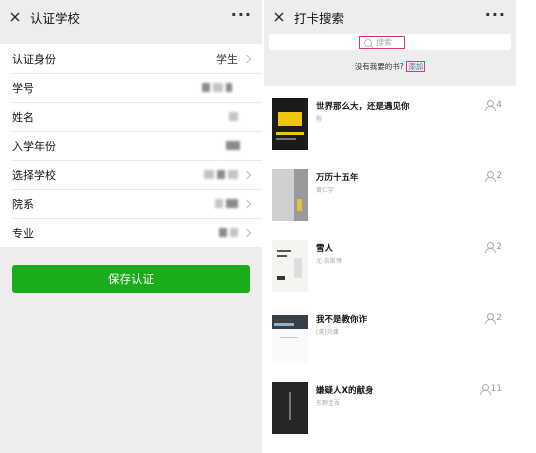 The image size is (536, 453). Describe the element at coordinates (131, 58) in the screenshot. I see `form-row-identity: 认证身份 学生` at that location.